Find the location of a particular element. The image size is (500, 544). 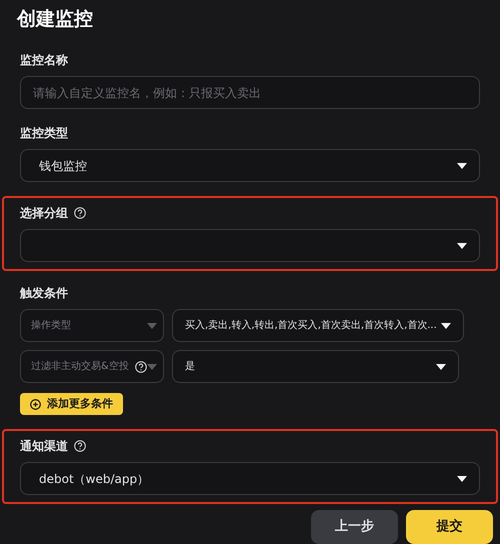

select-field: 钱包监控 is located at coordinates (250, 165).